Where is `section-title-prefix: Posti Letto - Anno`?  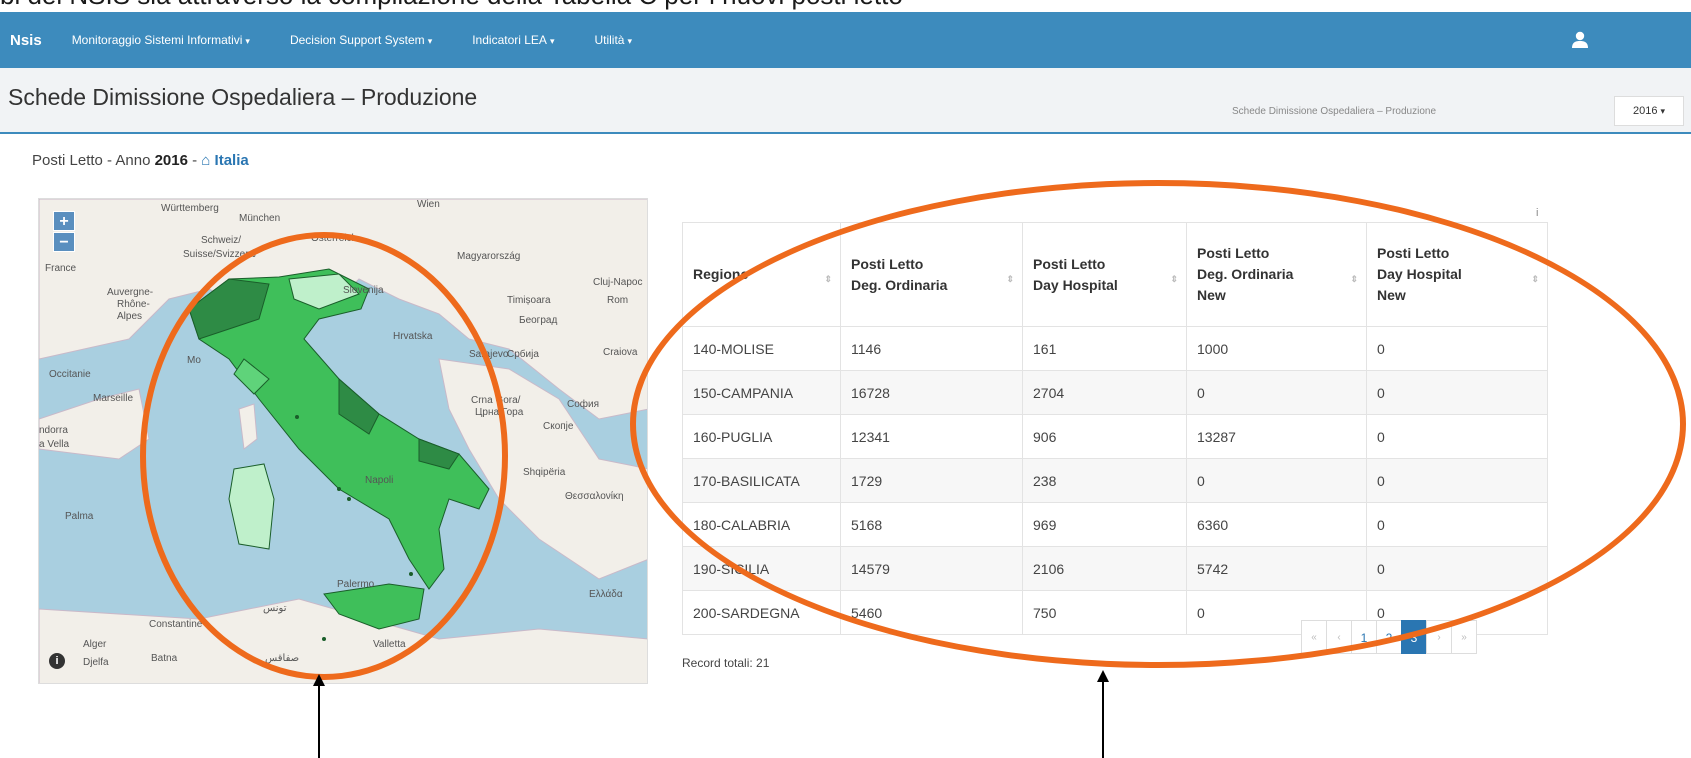 section-title-prefix: Posti Letto - Anno is located at coordinates (93, 160).